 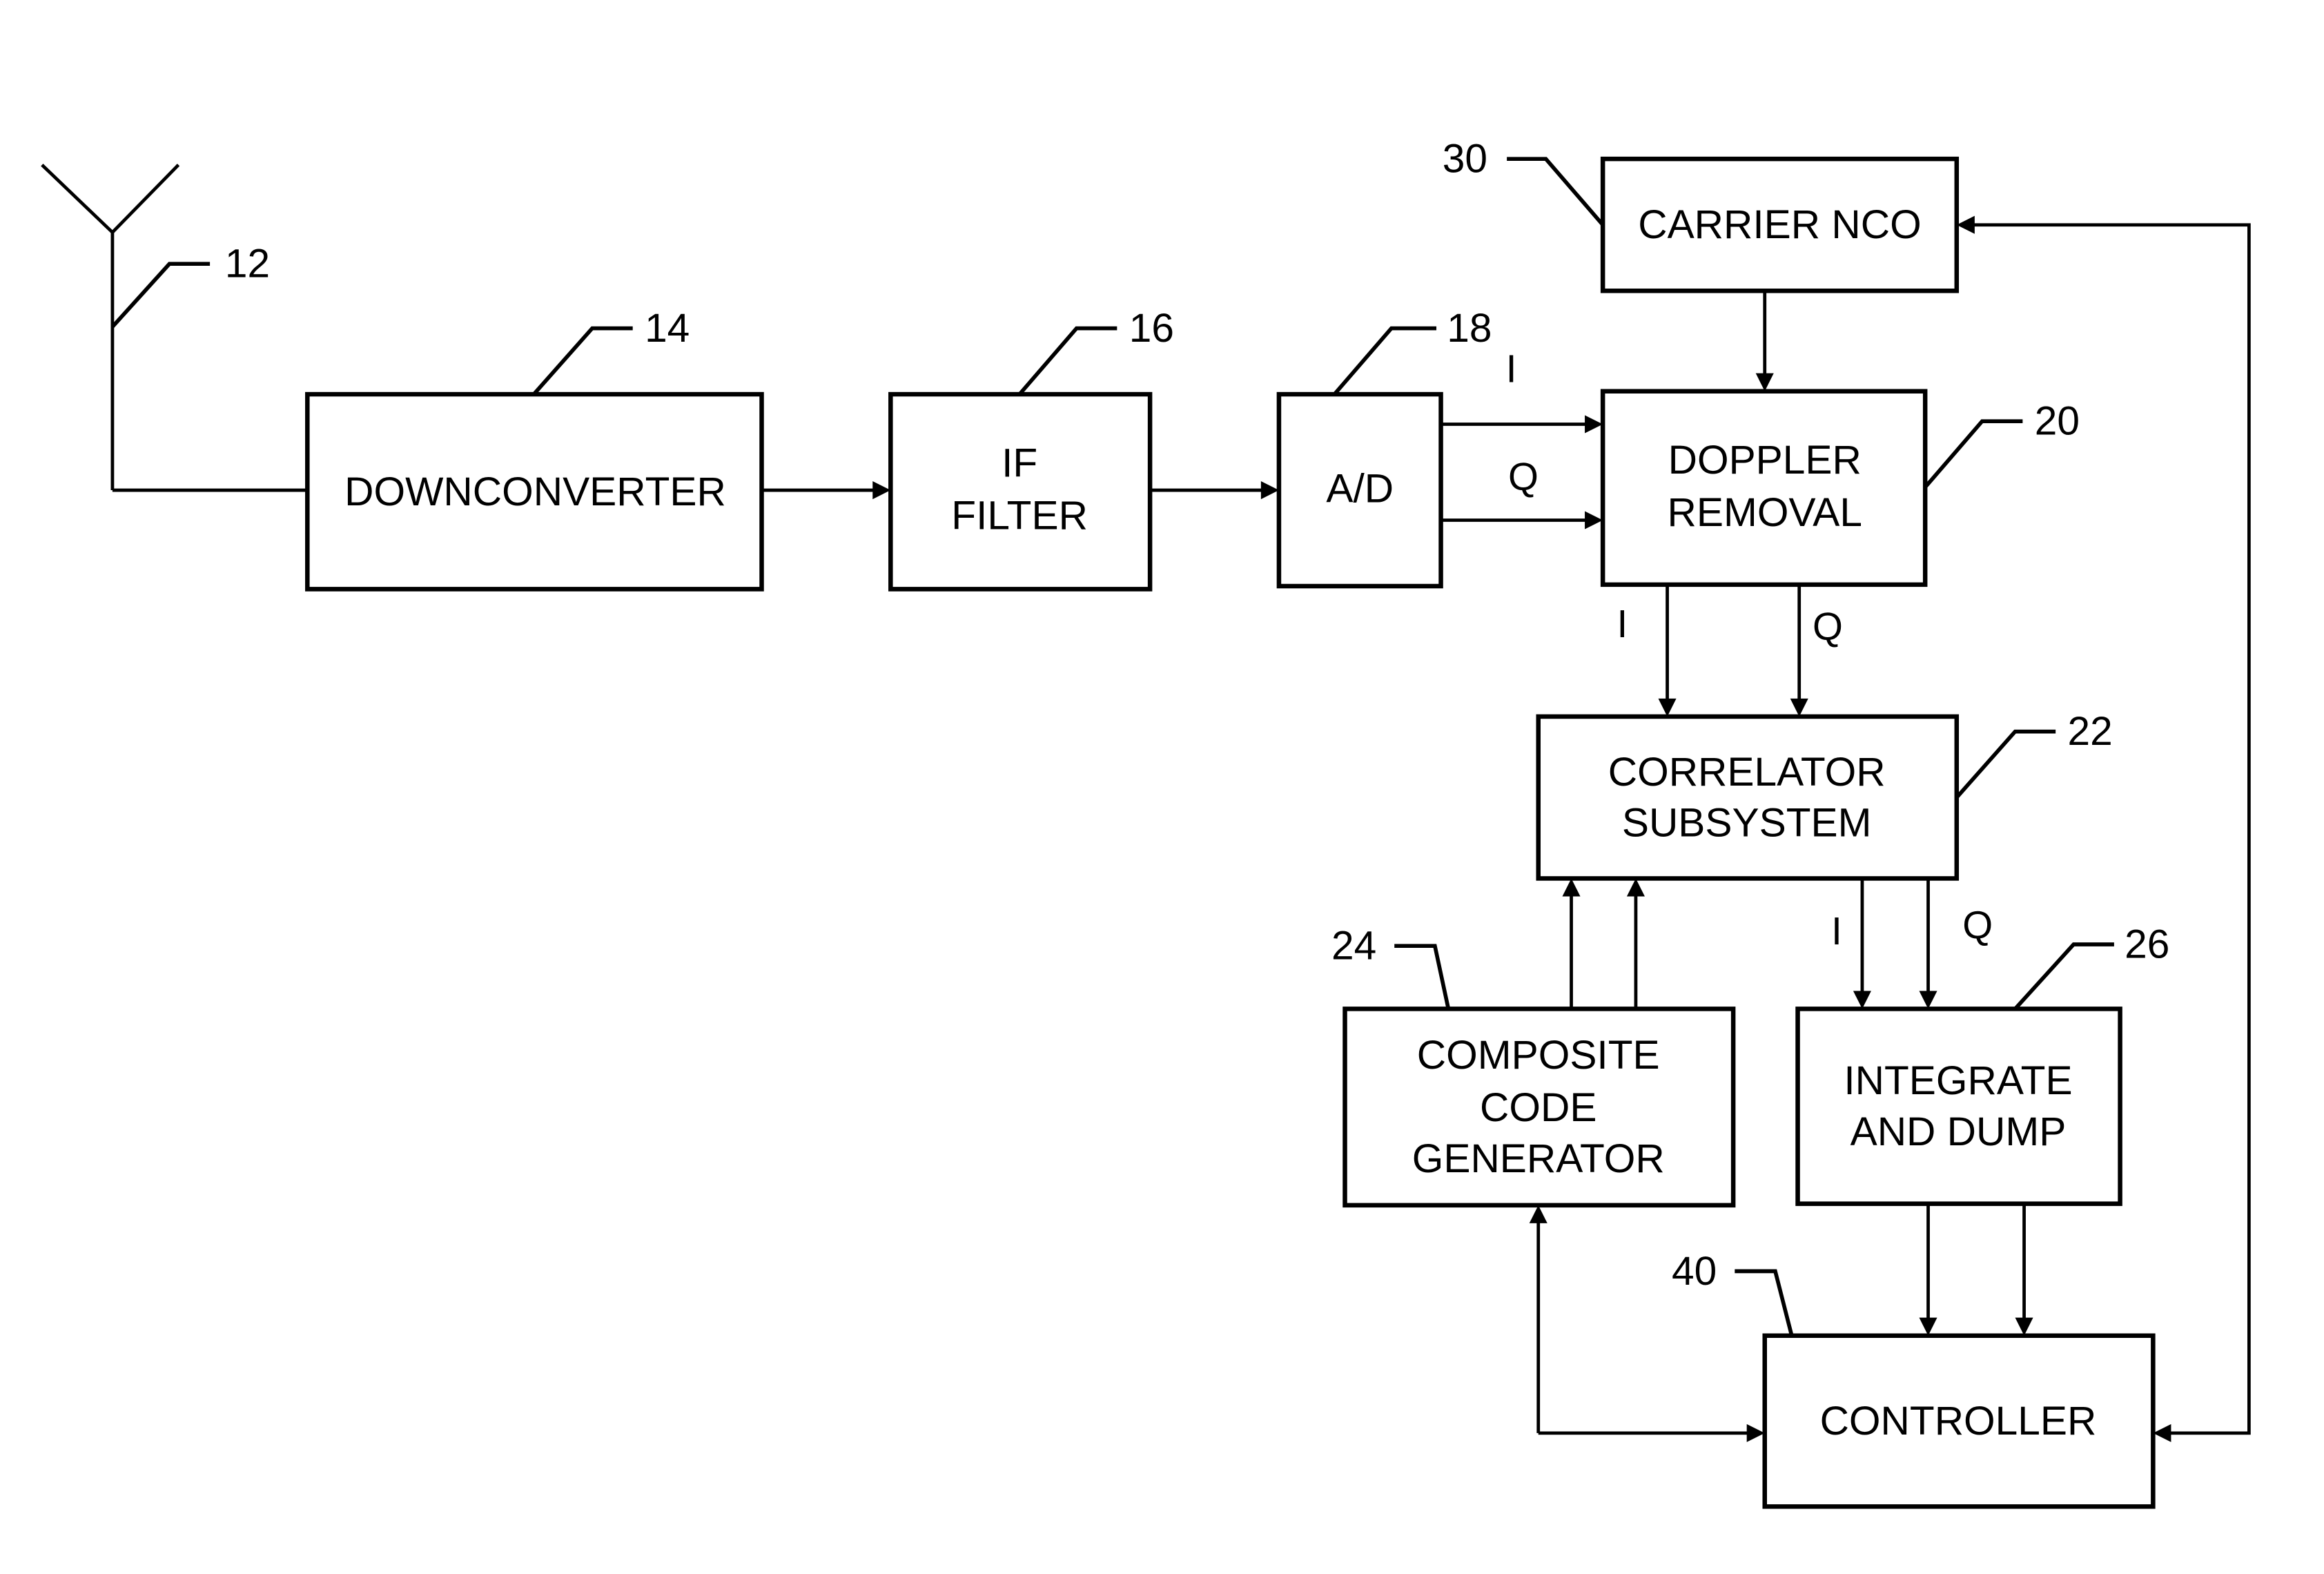 I want to click on integrate-ref: 26, so click(x=2147, y=945).